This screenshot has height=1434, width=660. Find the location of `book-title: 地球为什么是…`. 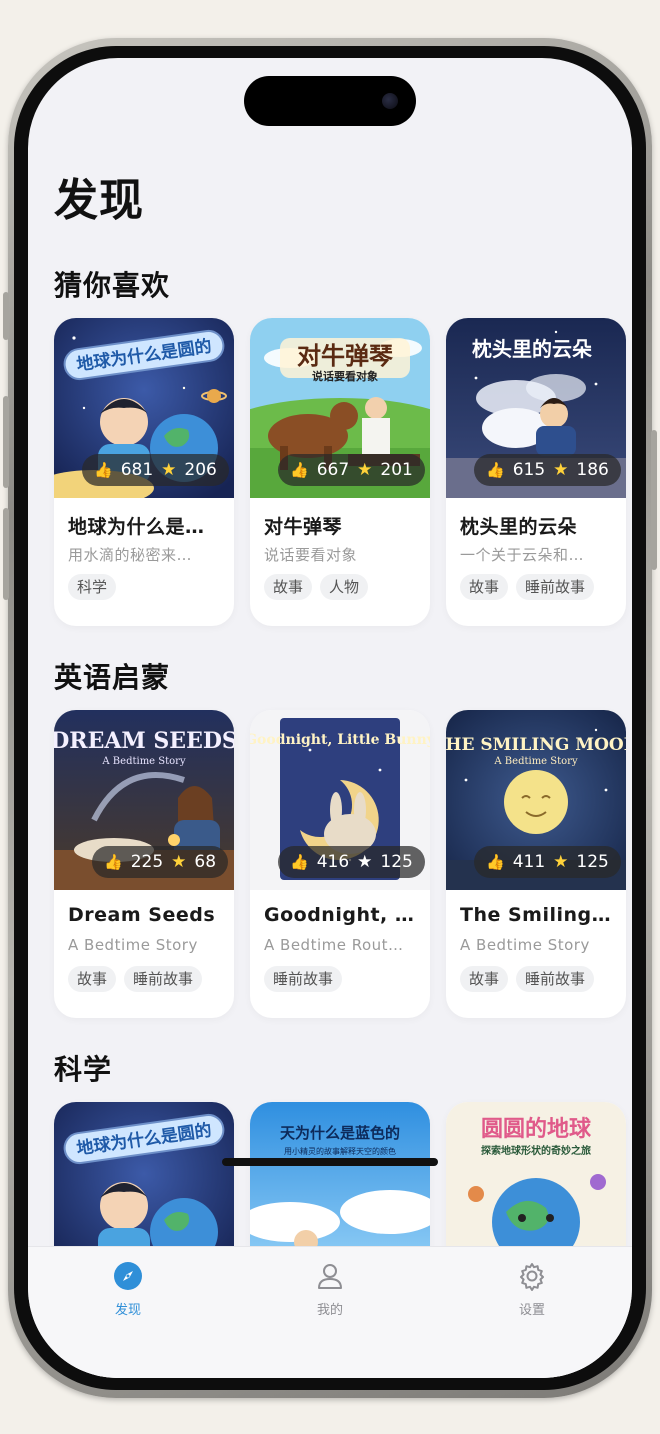

book-title: 地球为什么是… is located at coordinates (136, 527).